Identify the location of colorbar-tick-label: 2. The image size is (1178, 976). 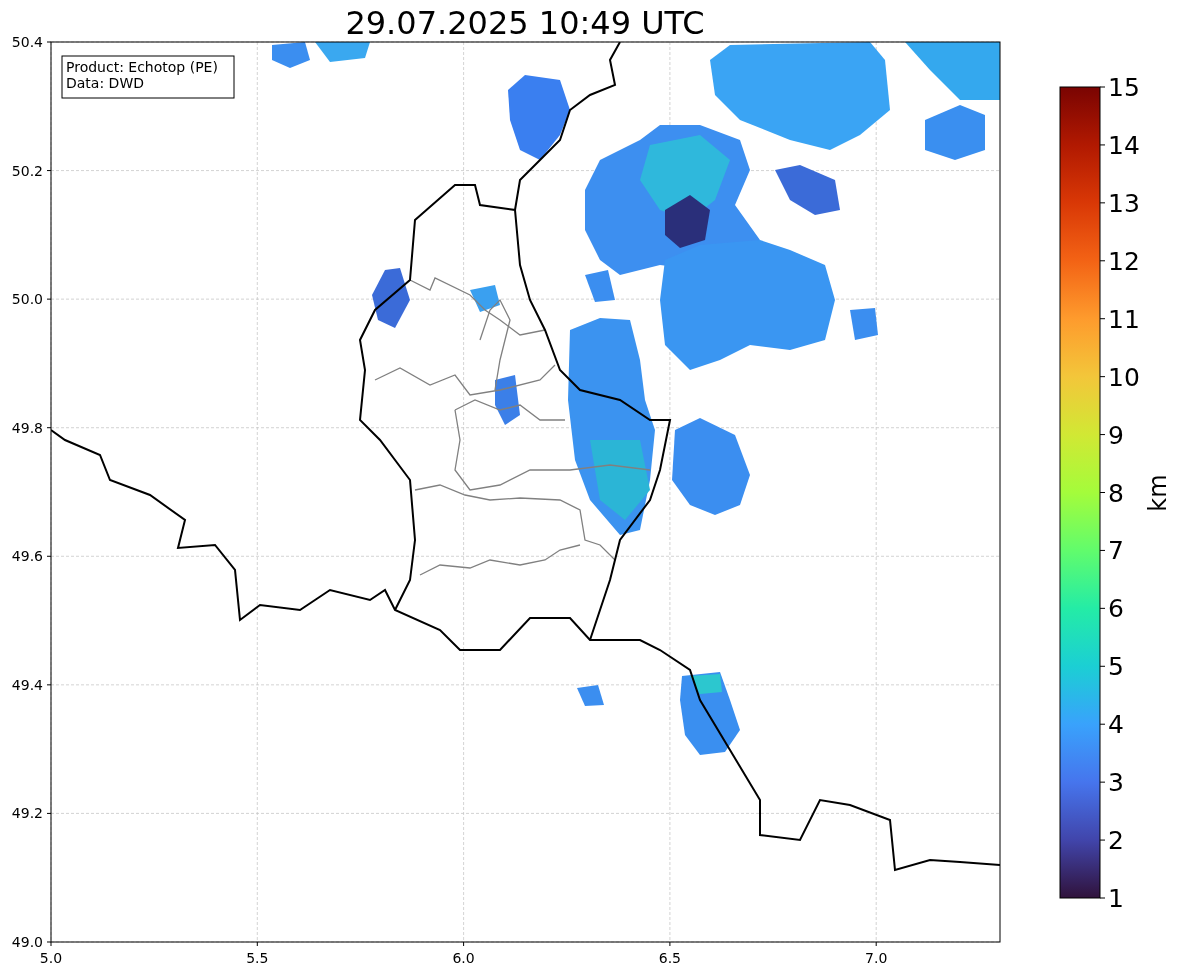
(1116, 841).